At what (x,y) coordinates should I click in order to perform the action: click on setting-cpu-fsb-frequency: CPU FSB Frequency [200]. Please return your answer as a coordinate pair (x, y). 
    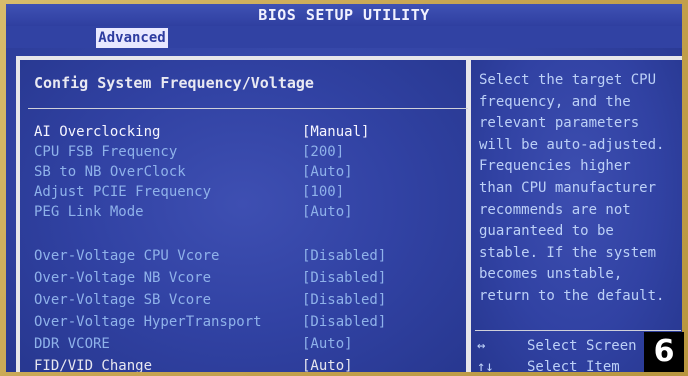
    Looking at the image, I should click on (249, 152).